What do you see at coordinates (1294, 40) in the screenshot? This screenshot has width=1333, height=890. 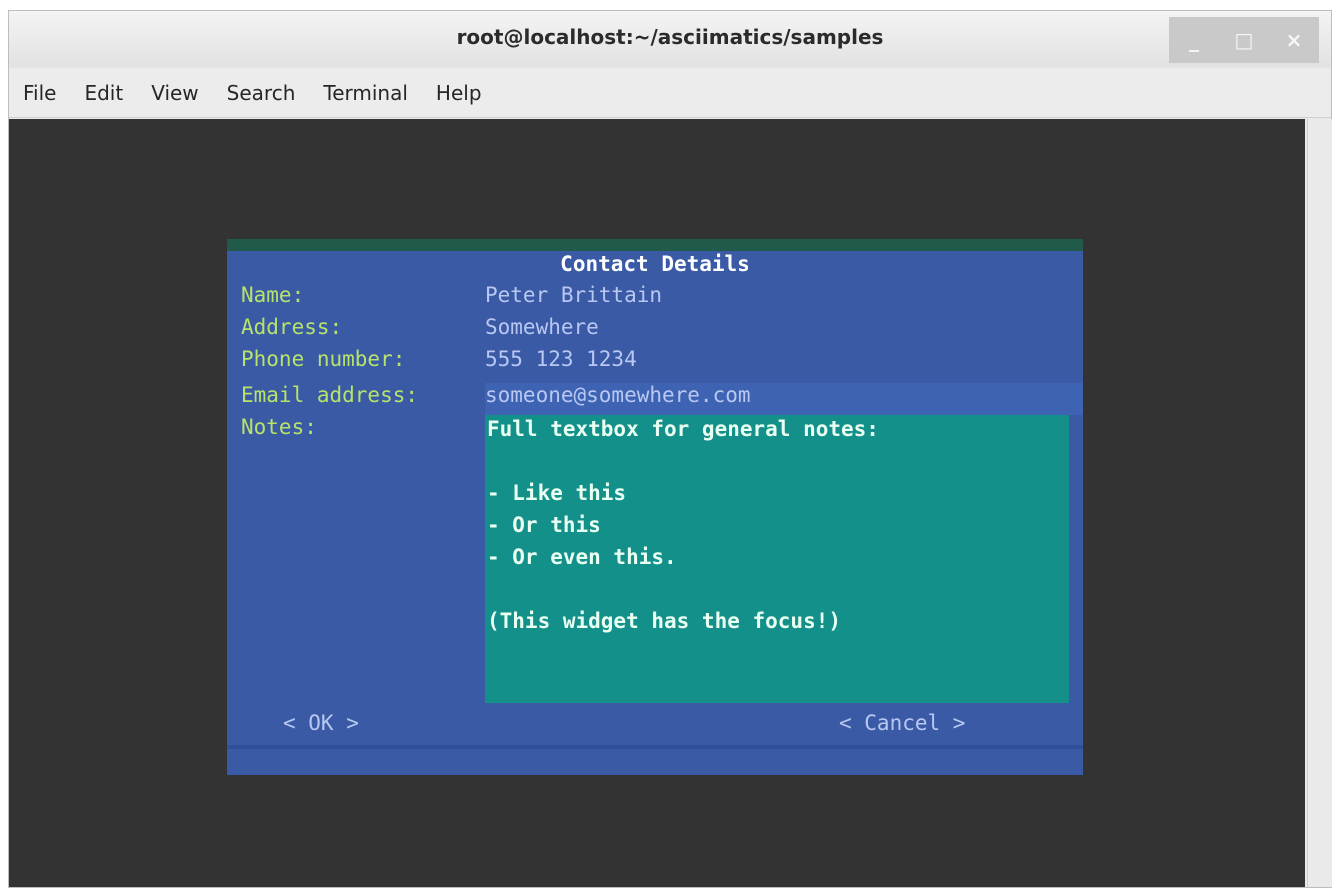 I see `close-button: ×` at bounding box center [1294, 40].